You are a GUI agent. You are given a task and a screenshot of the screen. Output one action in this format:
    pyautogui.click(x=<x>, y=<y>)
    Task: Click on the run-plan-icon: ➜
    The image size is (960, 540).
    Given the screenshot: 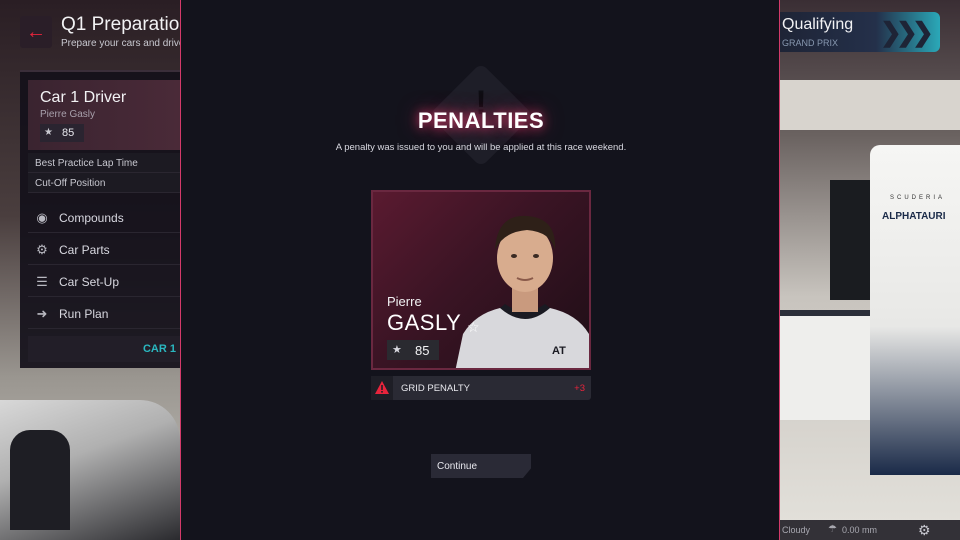 What is the action you would take?
    pyautogui.click(x=42, y=313)
    